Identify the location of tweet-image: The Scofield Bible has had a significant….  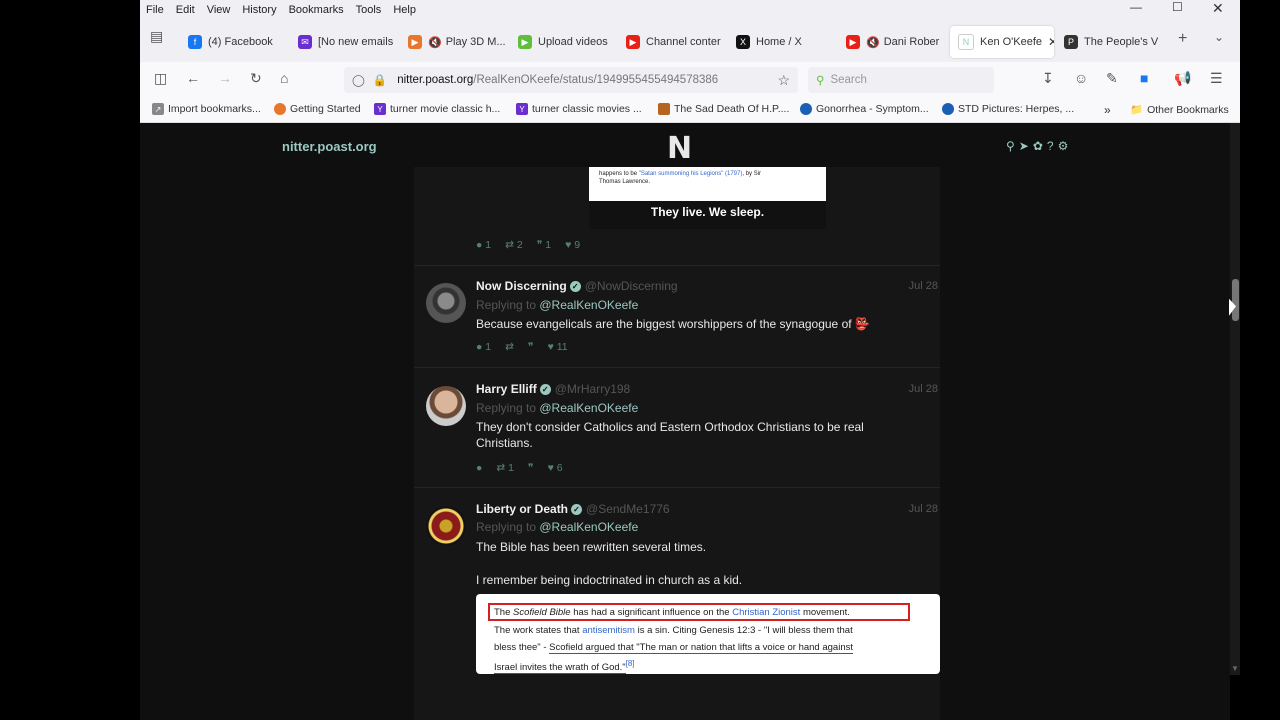
(708, 634).